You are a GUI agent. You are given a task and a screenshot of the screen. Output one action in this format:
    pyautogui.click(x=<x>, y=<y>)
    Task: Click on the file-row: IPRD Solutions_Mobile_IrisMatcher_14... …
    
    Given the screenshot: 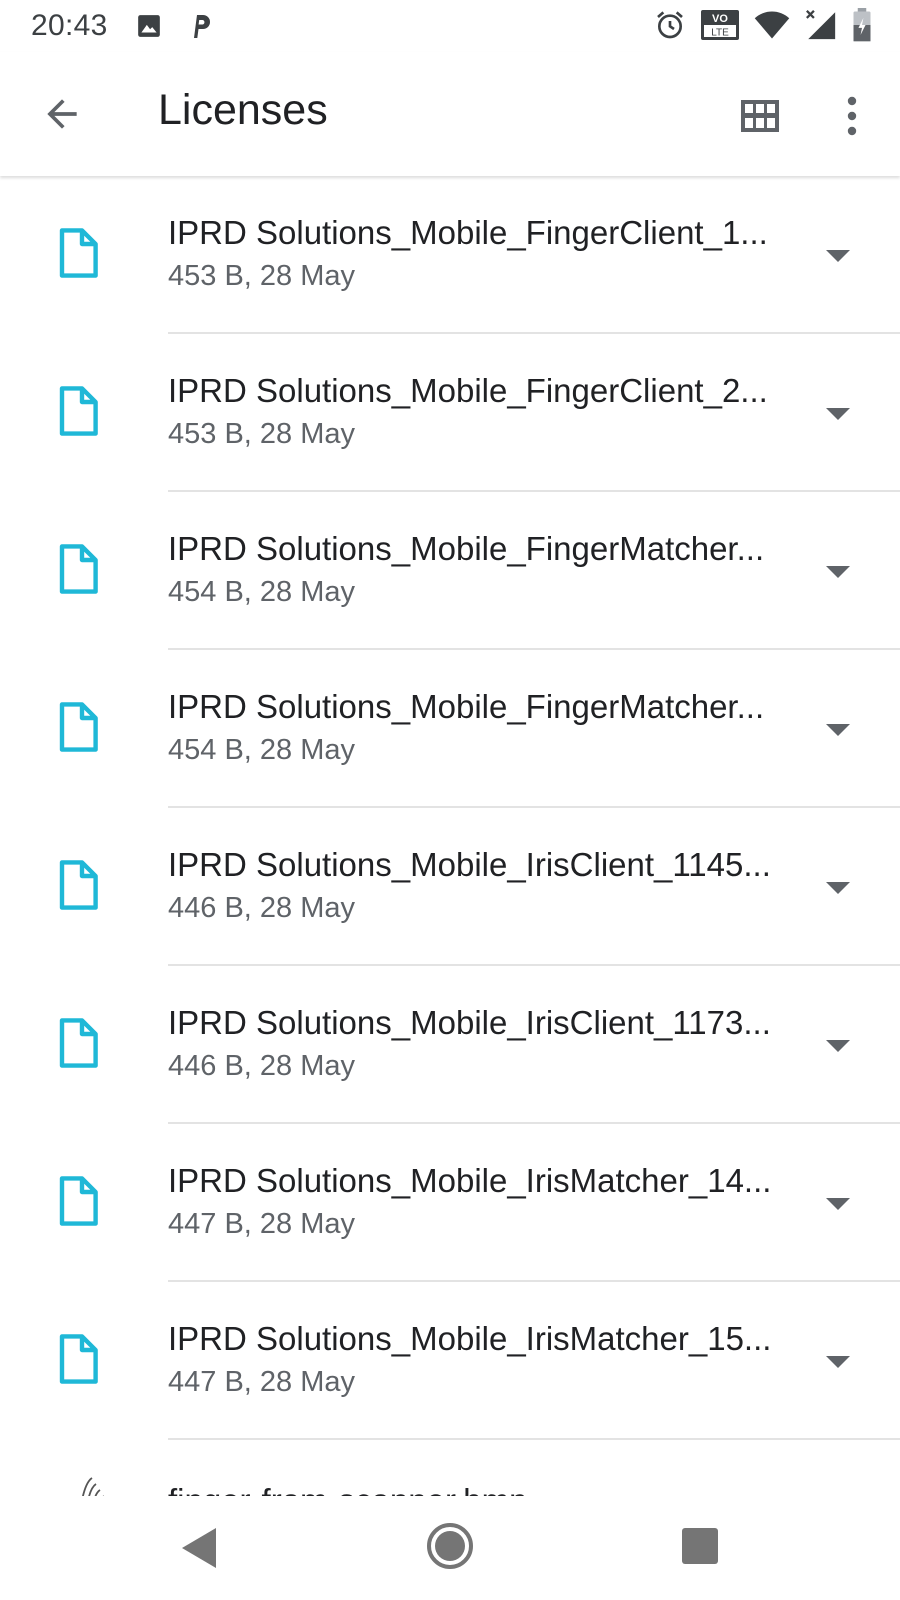 What is the action you would take?
    pyautogui.click(x=450, y=1203)
    